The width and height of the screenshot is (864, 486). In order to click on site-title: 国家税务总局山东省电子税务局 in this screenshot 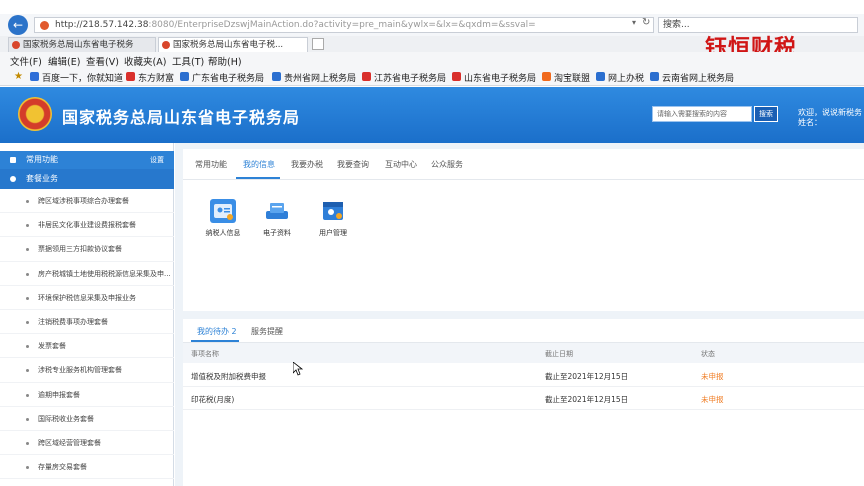, I will do `click(181, 117)`.